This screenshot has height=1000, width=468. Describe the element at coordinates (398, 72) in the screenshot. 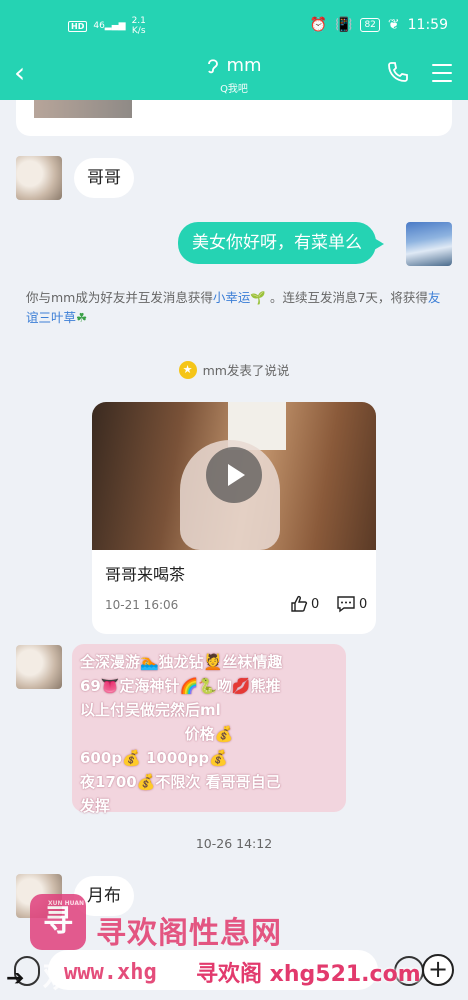

I see `phone-icon` at that location.